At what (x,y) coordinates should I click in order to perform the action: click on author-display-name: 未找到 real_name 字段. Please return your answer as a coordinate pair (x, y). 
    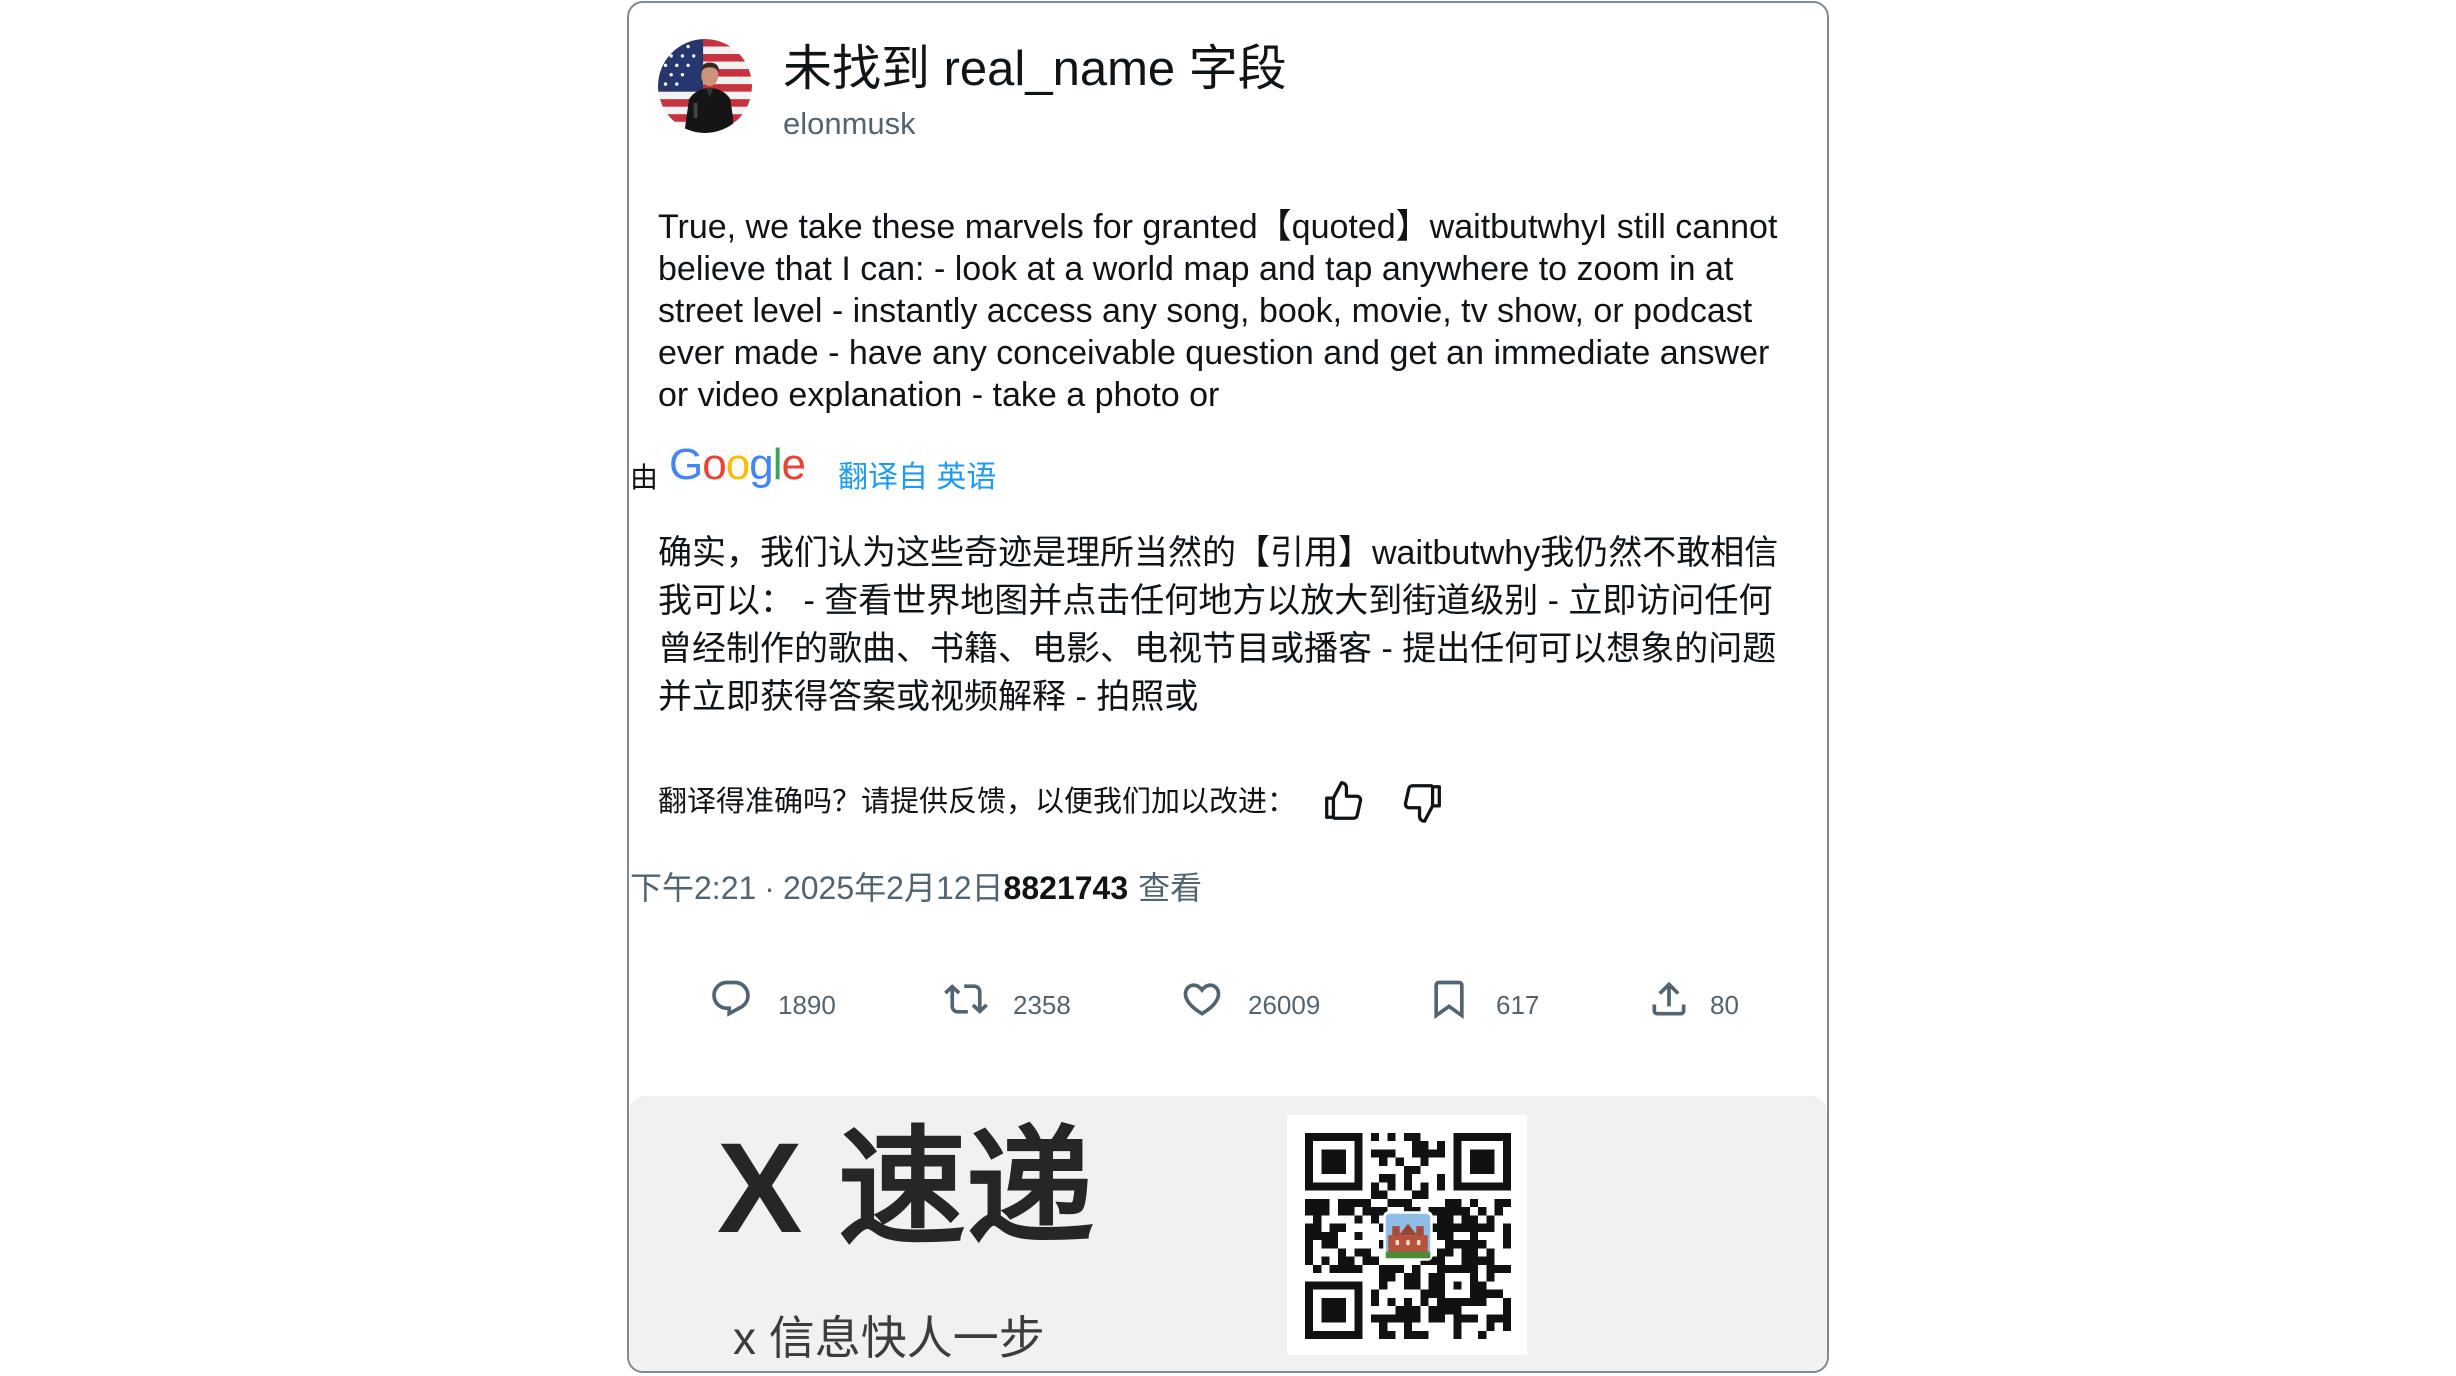
    Looking at the image, I should click on (1035, 69).